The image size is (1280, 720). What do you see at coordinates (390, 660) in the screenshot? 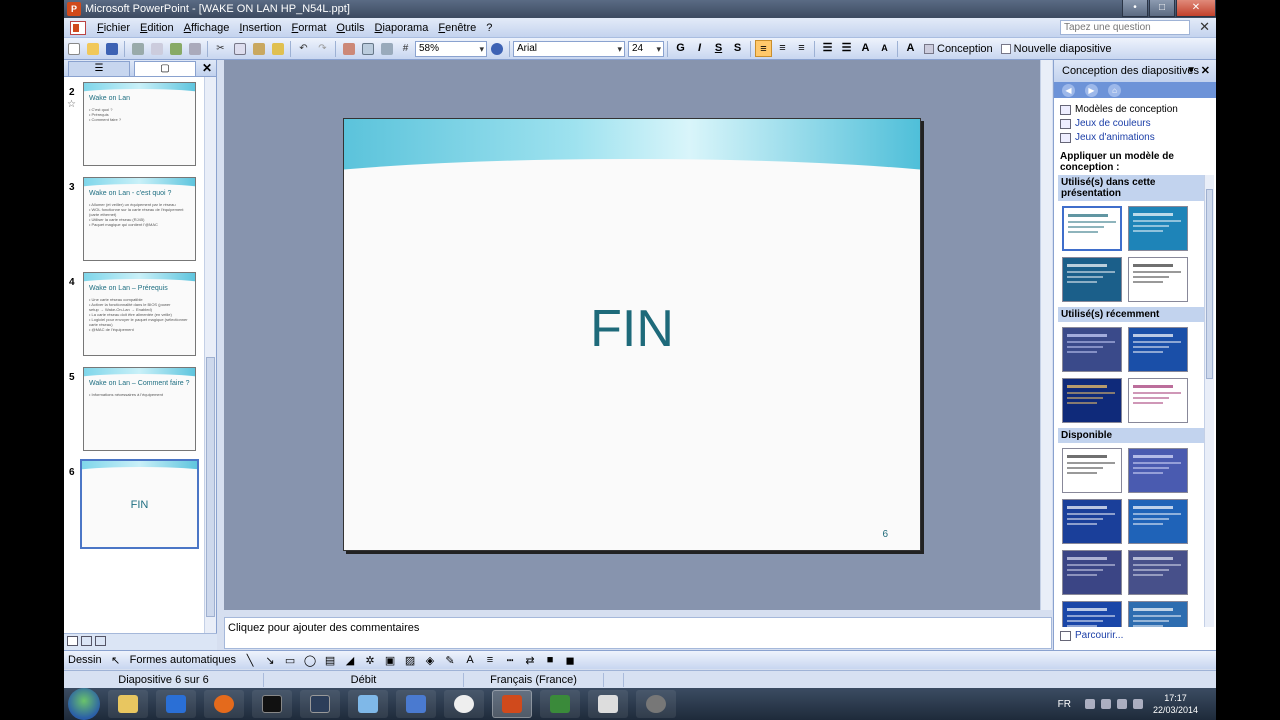
I see `clipart-icon: ▣` at bounding box center [390, 660].